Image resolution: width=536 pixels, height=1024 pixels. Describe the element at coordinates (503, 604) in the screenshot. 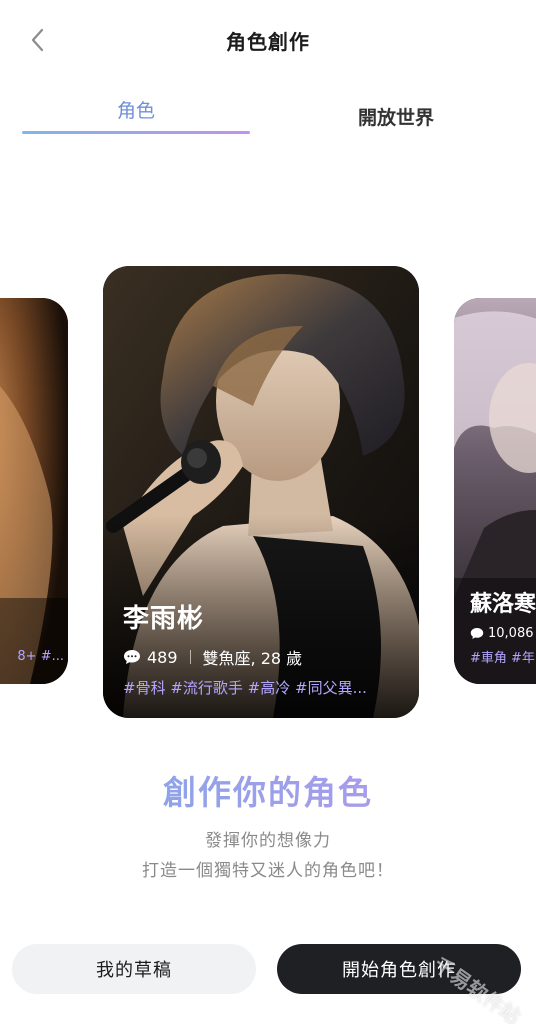

I see `character-name-right: 蘇洛寒` at that location.